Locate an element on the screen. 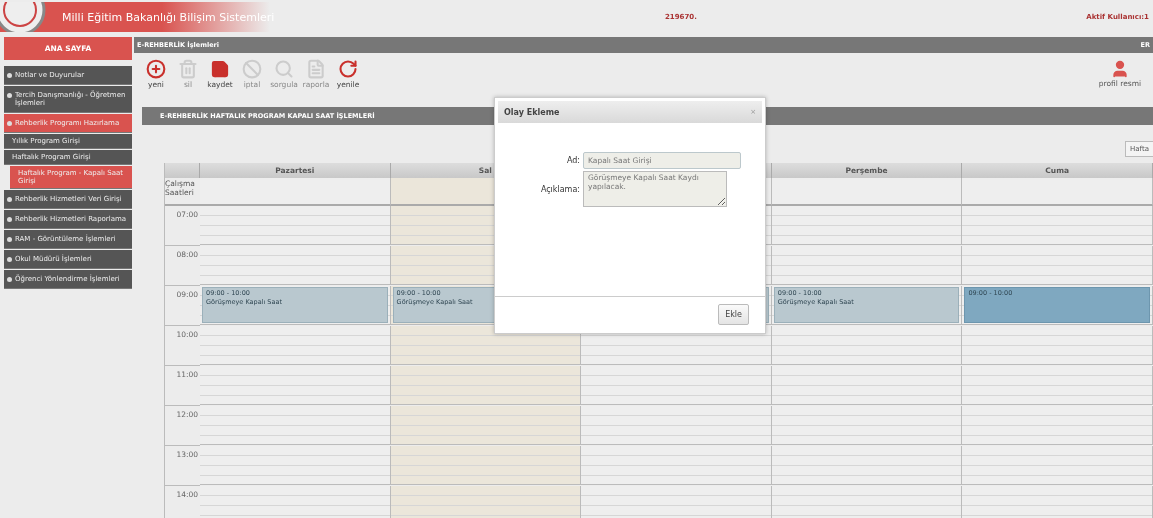 The image size is (1153, 518). description-label: Açıklama: is located at coordinates (560, 189).